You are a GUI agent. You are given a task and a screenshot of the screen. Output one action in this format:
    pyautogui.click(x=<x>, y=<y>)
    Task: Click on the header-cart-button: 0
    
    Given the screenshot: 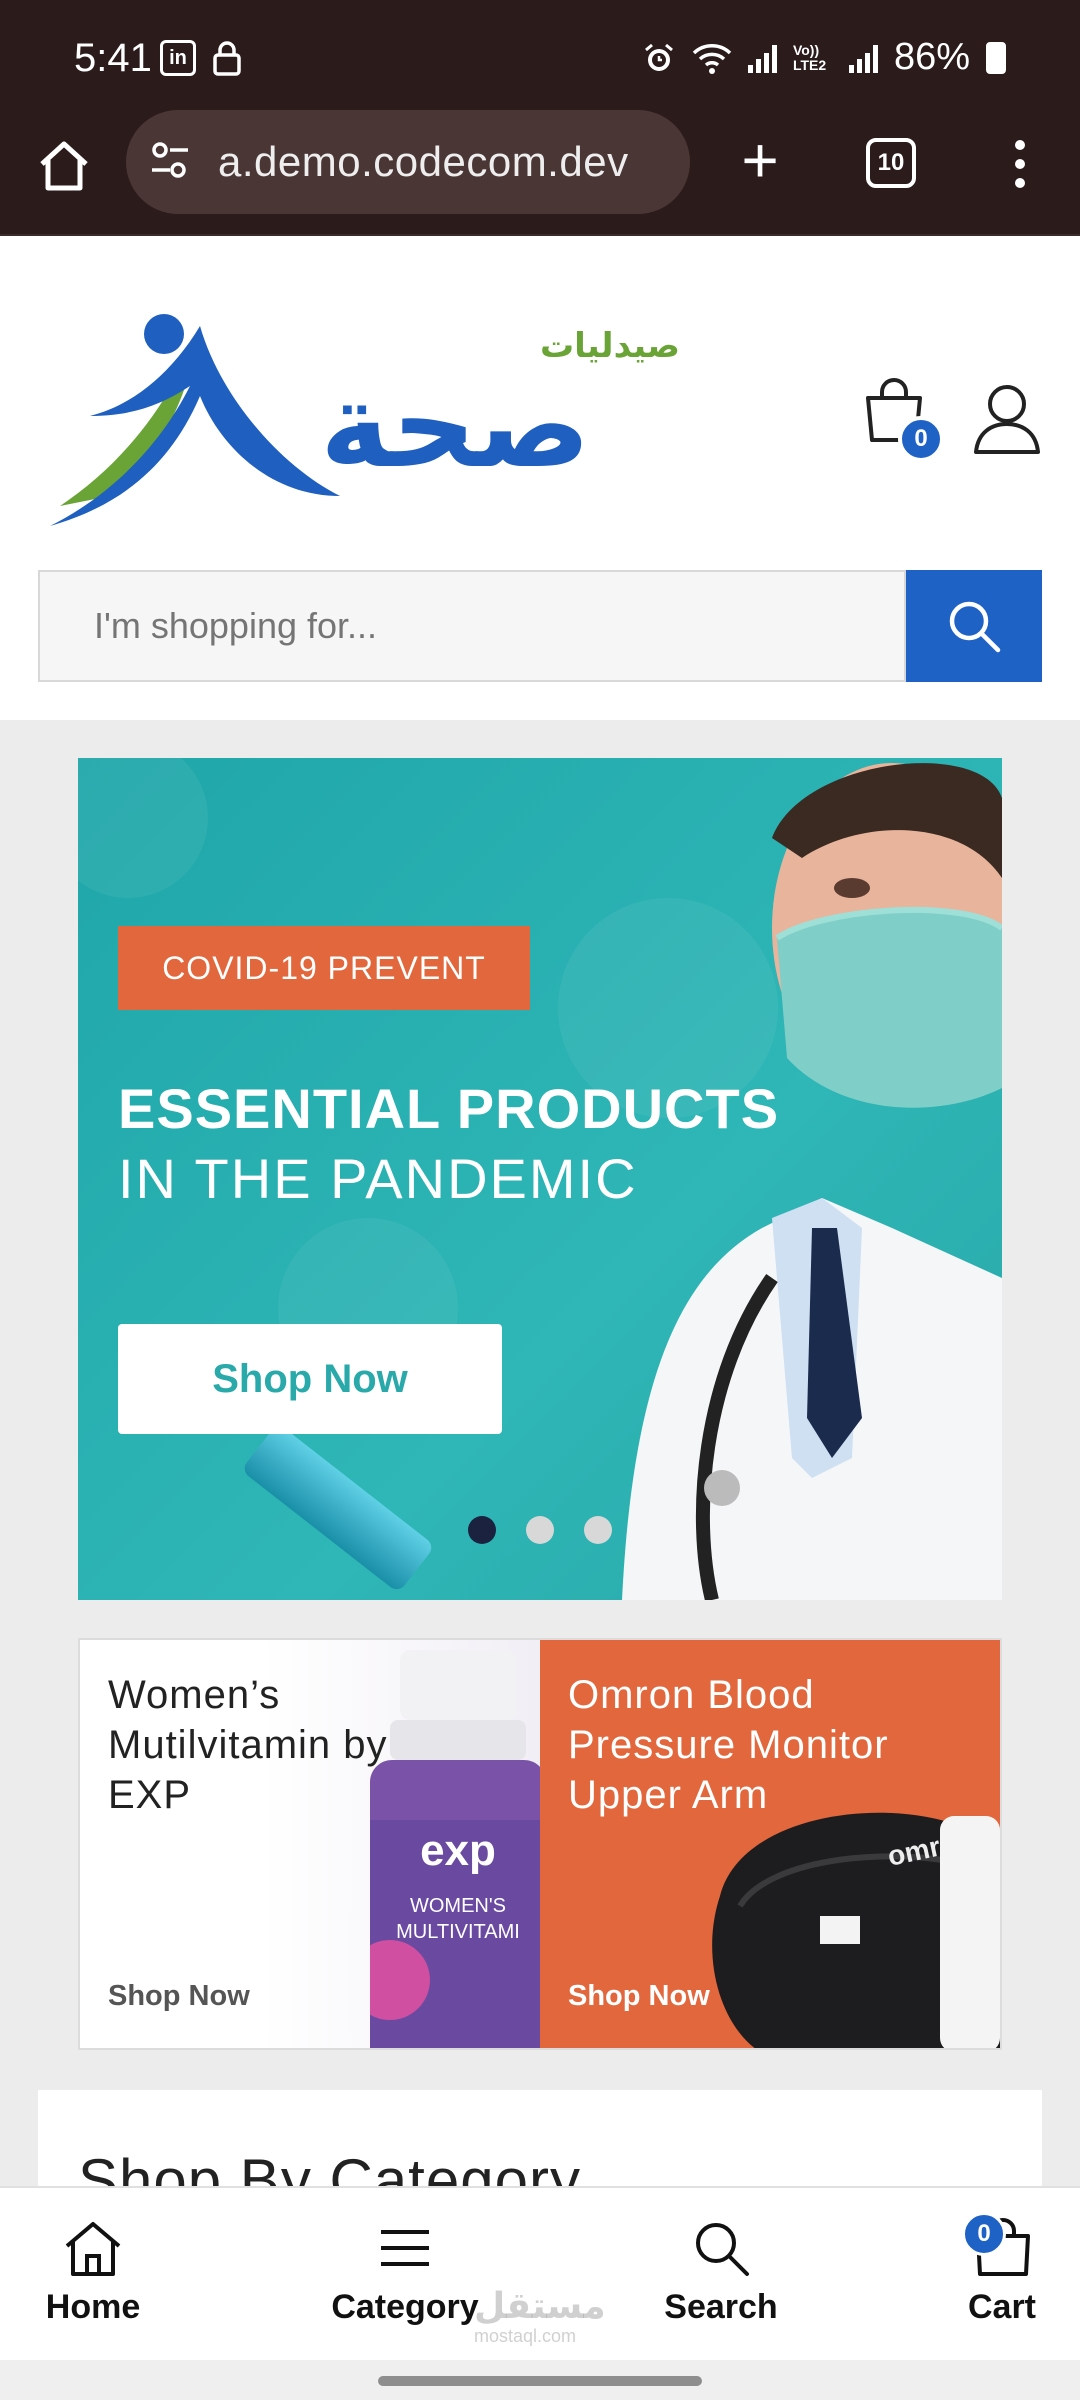 What is the action you would take?
    pyautogui.click(x=903, y=419)
    